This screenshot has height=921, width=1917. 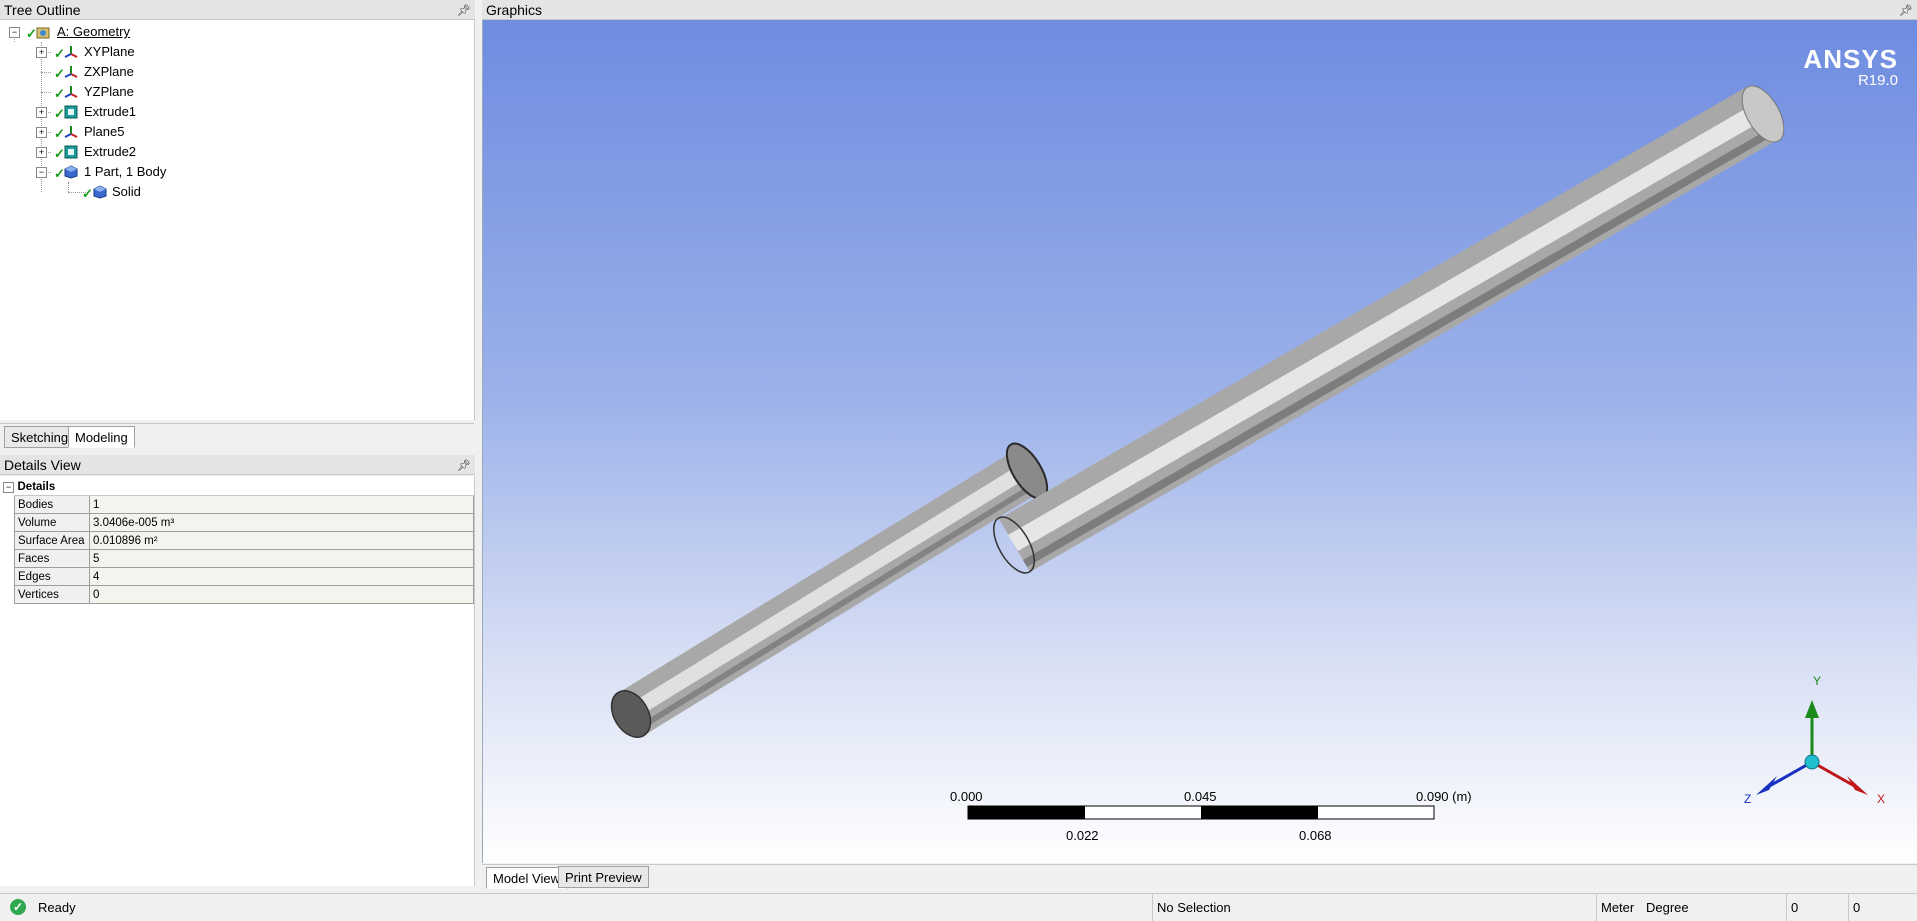 What do you see at coordinates (1315, 835) in the screenshot?
I see `scale-label: 0.068` at bounding box center [1315, 835].